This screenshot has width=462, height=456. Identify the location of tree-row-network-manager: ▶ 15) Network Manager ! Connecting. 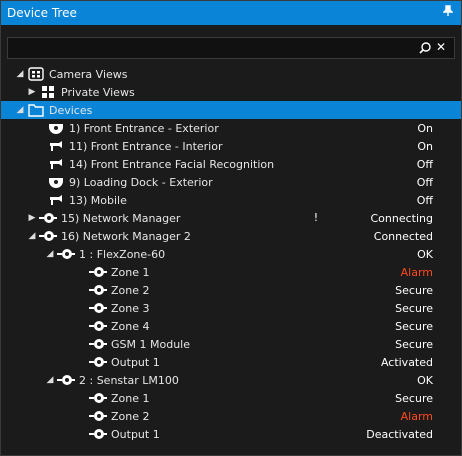
(231, 218).